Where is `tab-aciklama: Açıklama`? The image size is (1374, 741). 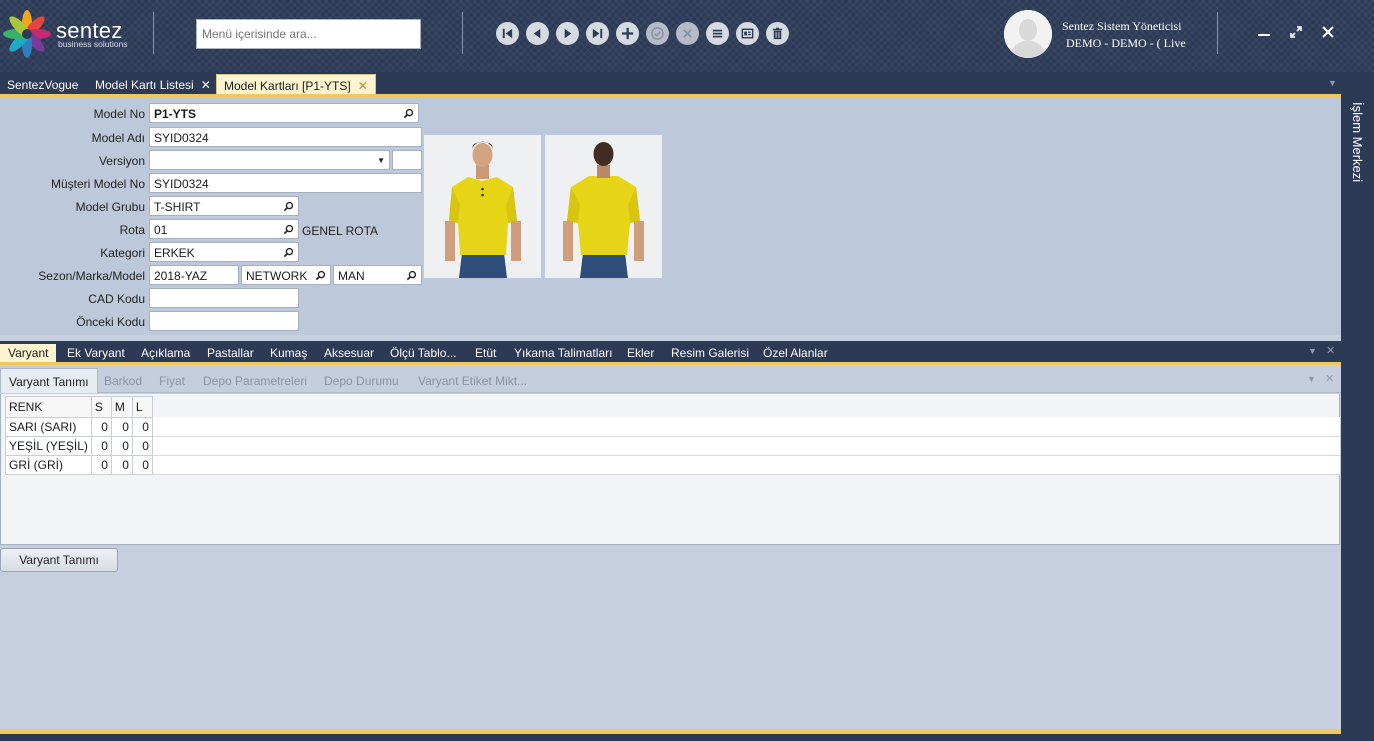 tab-aciklama: Açıklama is located at coordinates (165, 353).